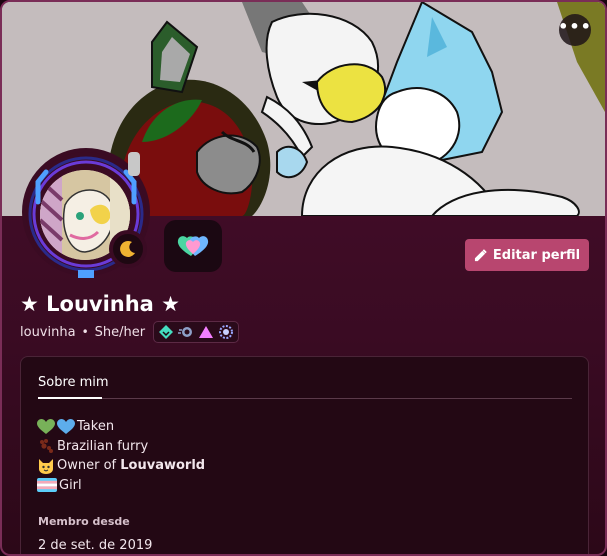  Describe the element at coordinates (84, 521) in the screenshot. I see `member-since-label: Membro desde` at that location.